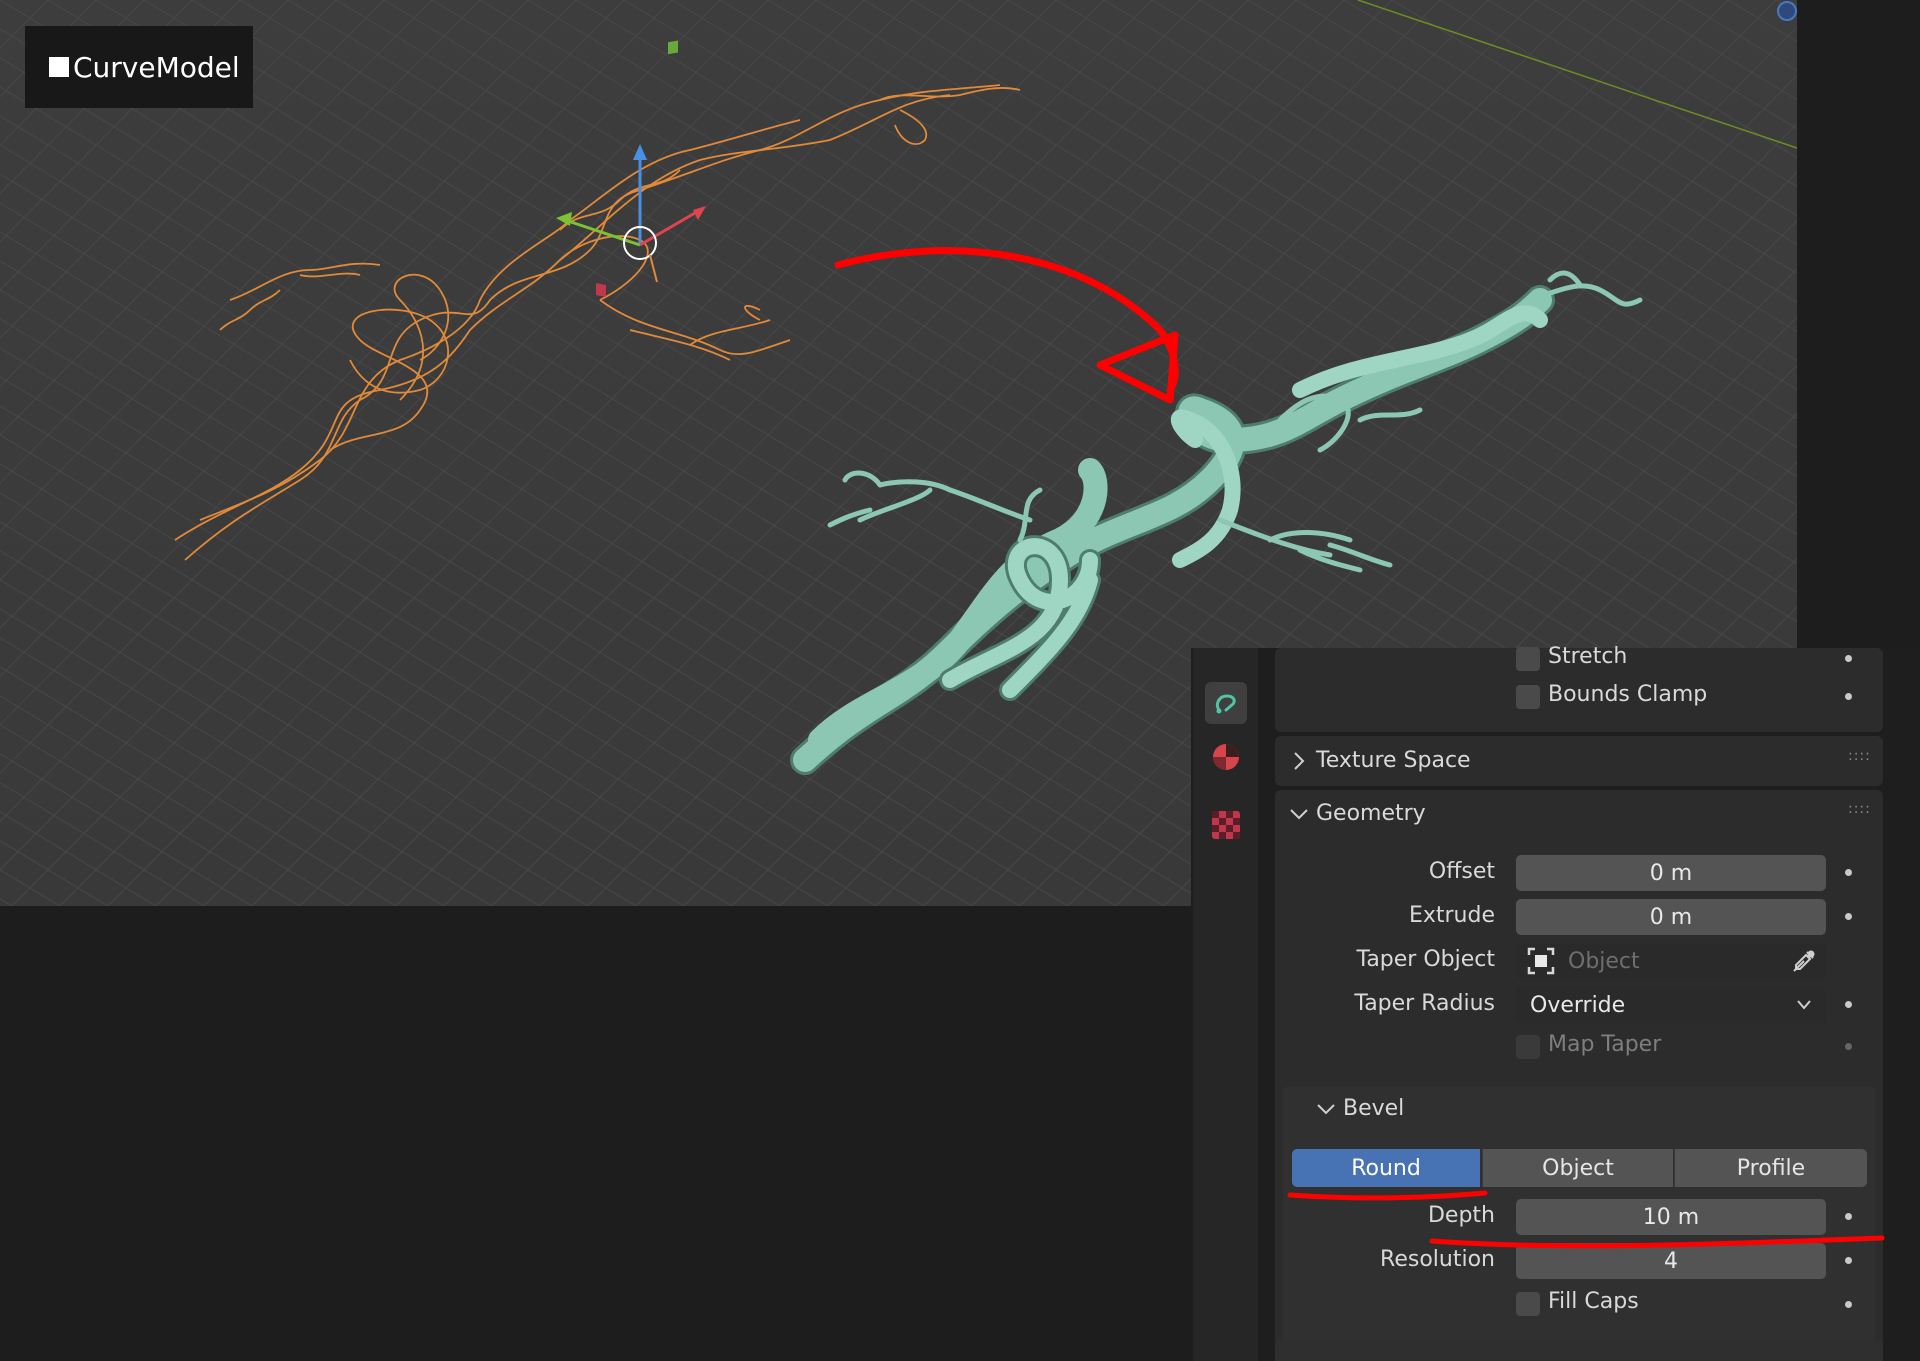 This screenshot has height=1361, width=1920. Describe the element at coordinates (1424, 1003) in the screenshot. I see `taper-radius-label: Taper Radius` at that location.